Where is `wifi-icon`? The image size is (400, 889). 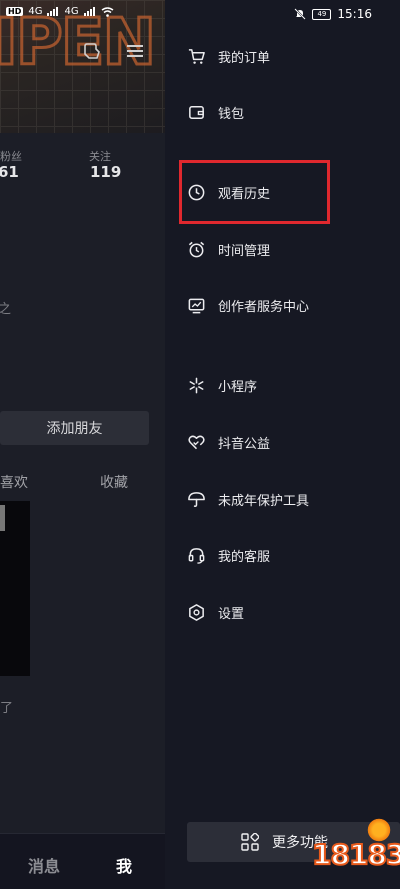 wifi-icon is located at coordinates (107, 11).